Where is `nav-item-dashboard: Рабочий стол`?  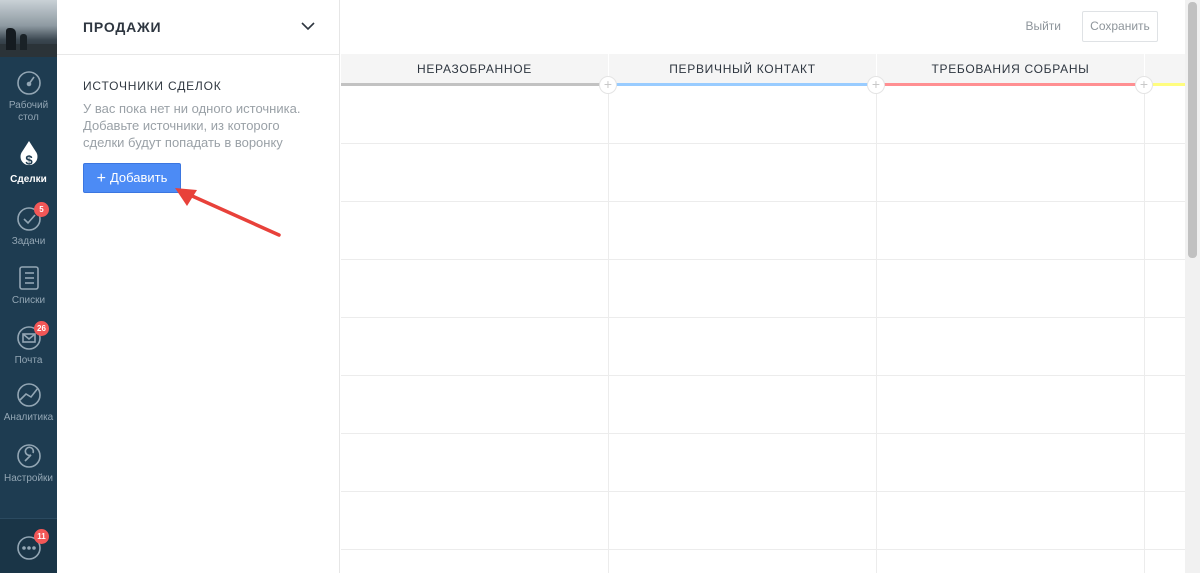 nav-item-dashboard: Рабочий стол is located at coordinates (28, 97).